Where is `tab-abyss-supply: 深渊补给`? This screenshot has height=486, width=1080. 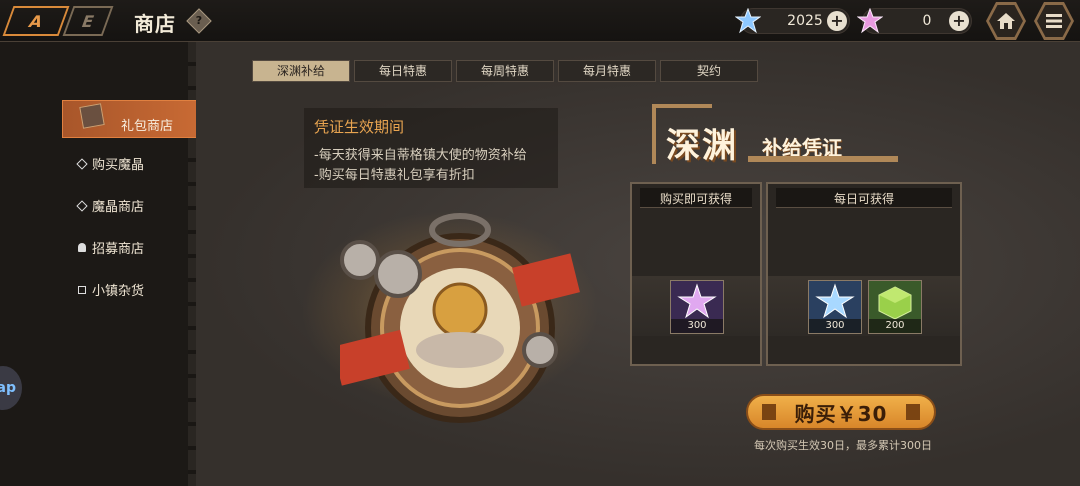 tab-abyss-supply: 深渊补给 is located at coordinates (301, 71).